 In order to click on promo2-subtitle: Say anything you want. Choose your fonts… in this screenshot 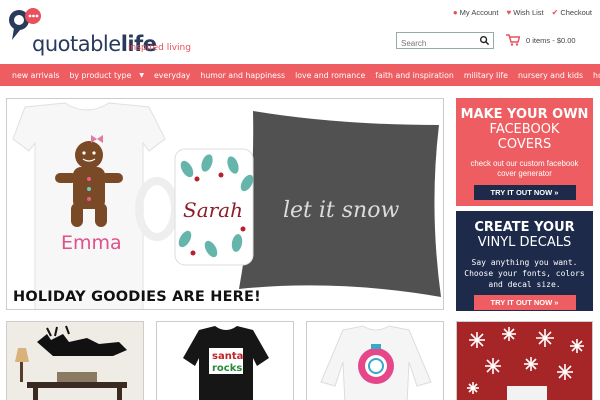, I will do `click(524, 273)`.